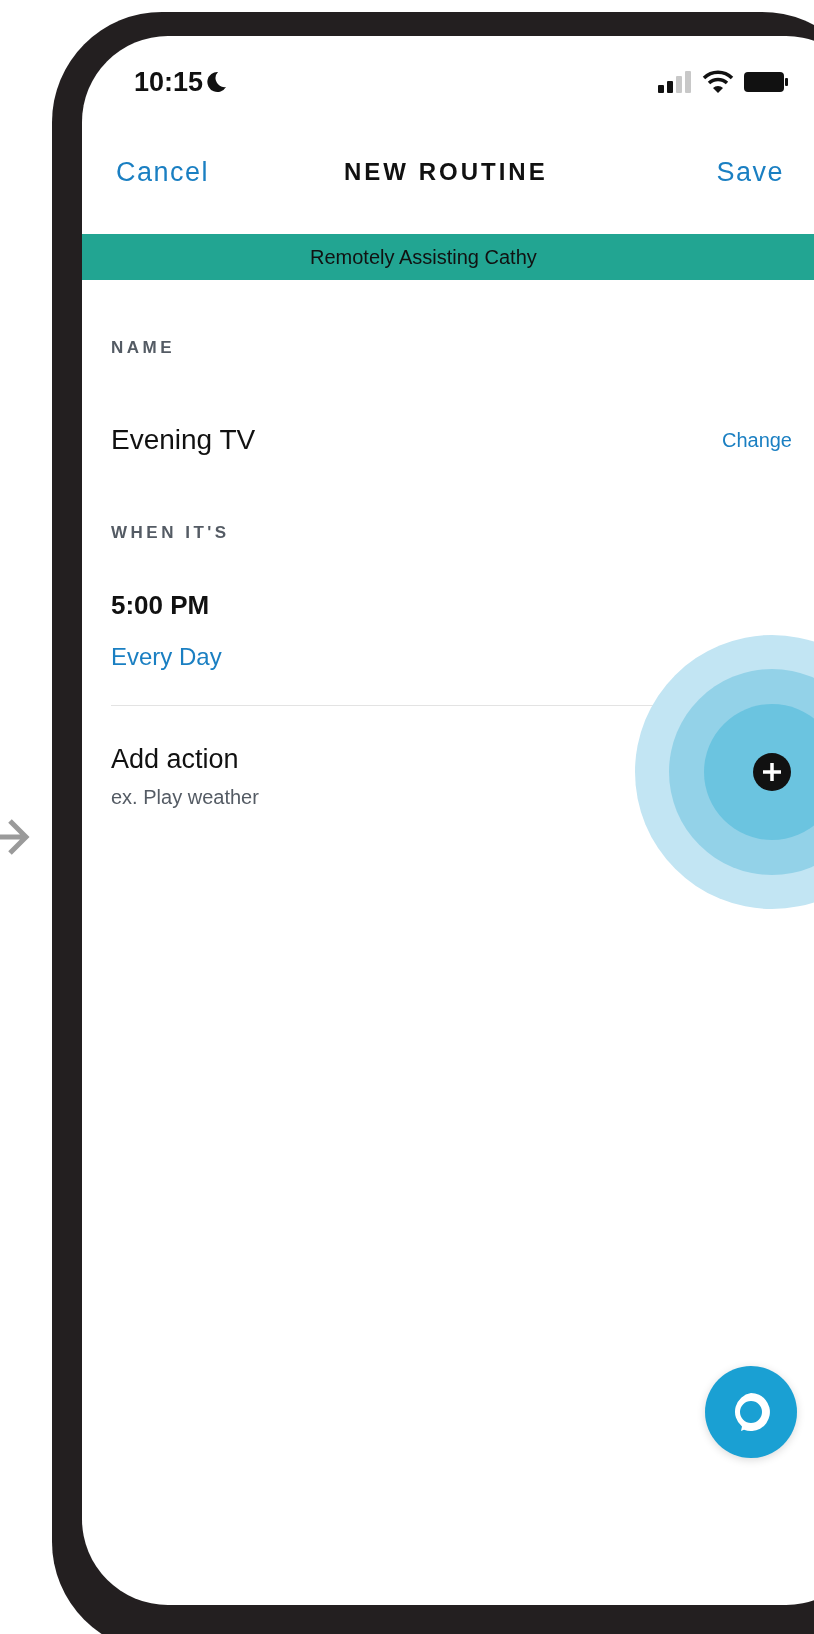 This screenshot has width=814, height=1634. Describe the element at coordinates (718, 82) in the screenshot. I see `wifi-icon` at that location.